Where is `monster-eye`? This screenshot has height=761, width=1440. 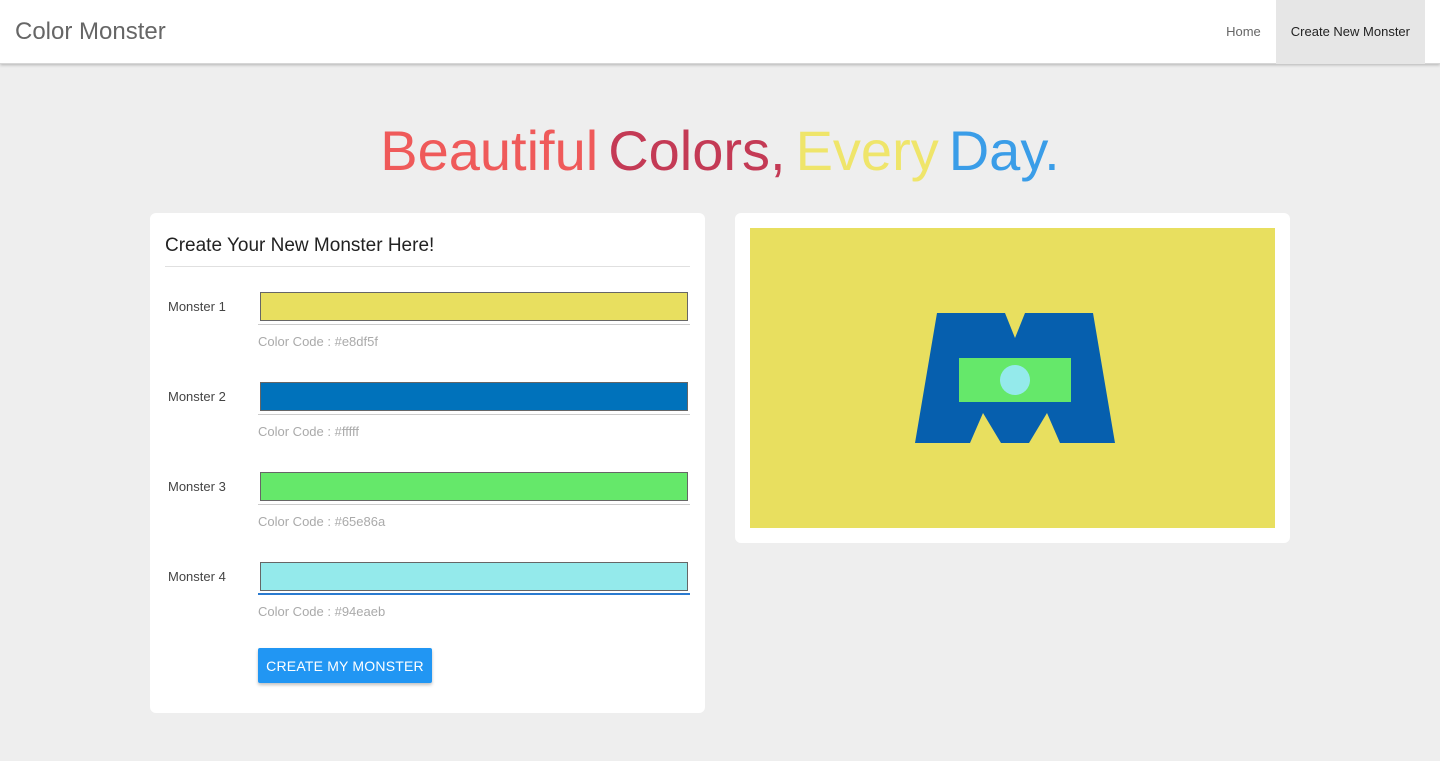
monster-eye is located at coordinates (1015, 380).